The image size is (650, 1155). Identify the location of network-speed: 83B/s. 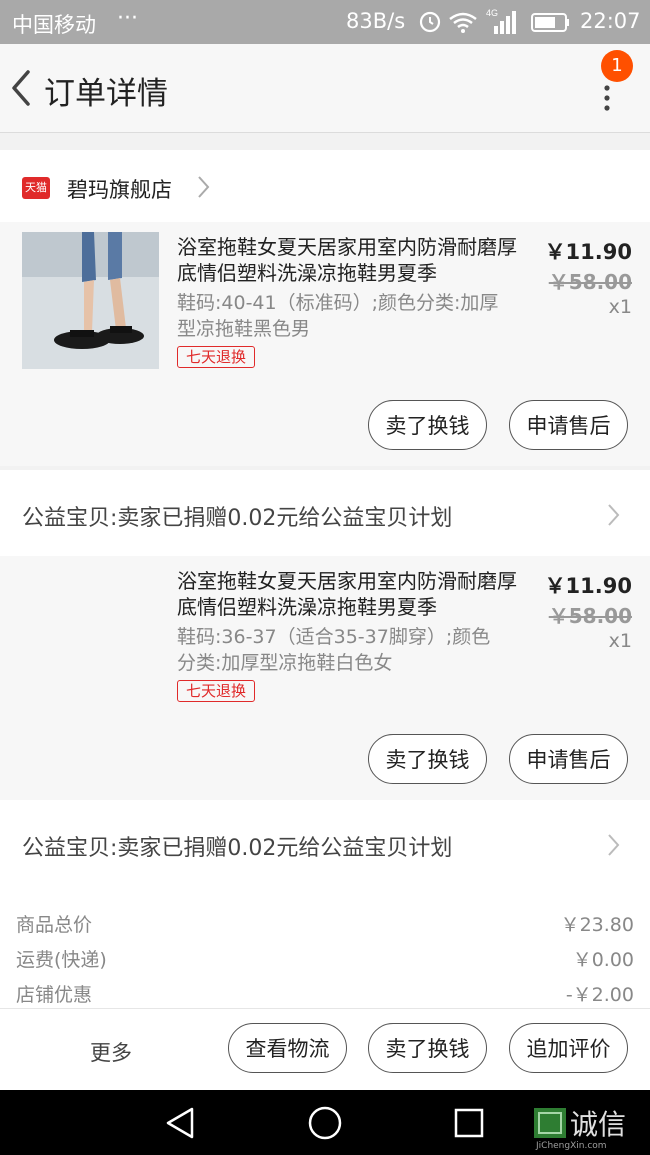
(376, 21).